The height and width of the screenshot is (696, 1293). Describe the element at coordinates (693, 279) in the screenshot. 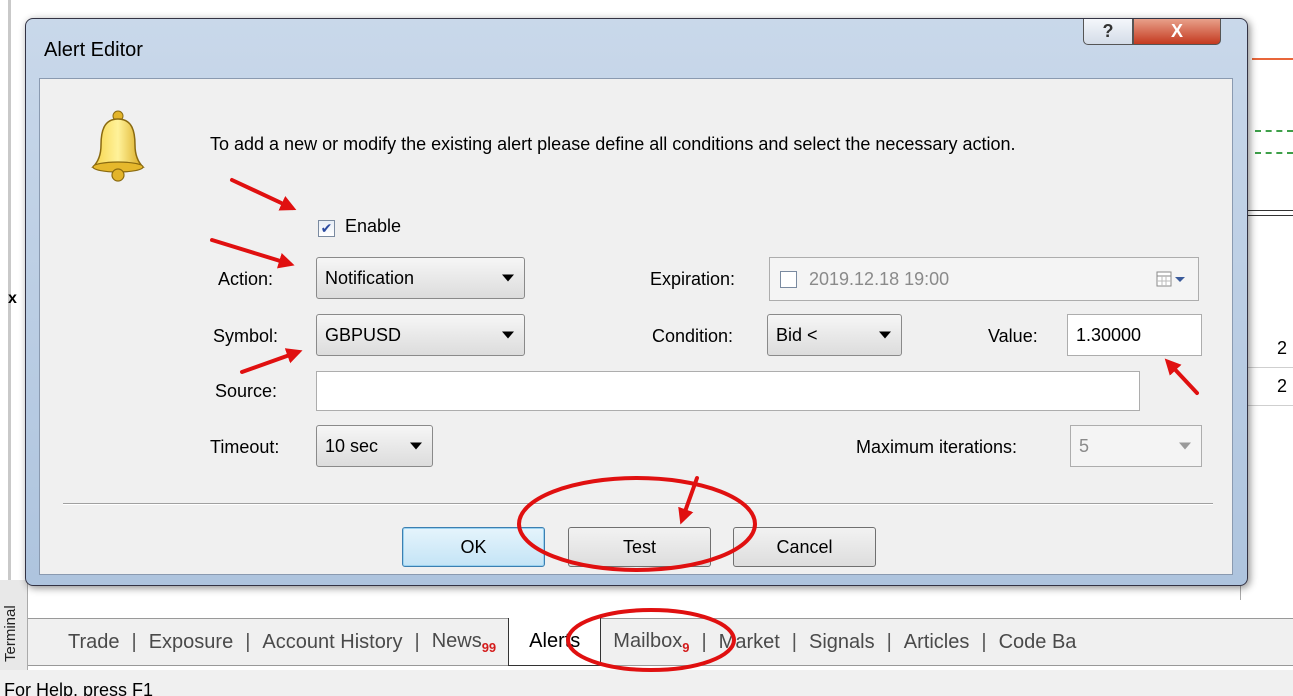

I see `expiration-label: Expiration:` at that location.